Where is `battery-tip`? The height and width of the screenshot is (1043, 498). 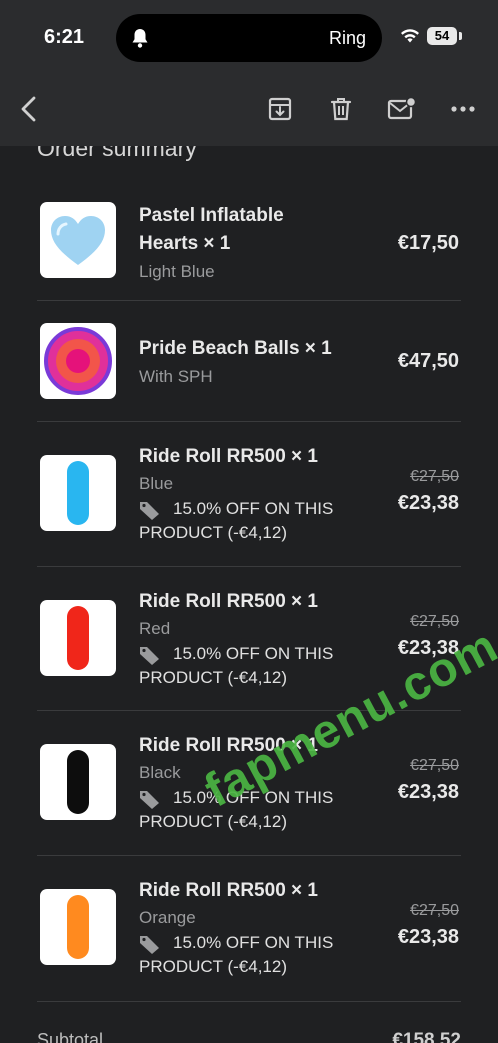 battery-tip is located at coordinates (460, 36).